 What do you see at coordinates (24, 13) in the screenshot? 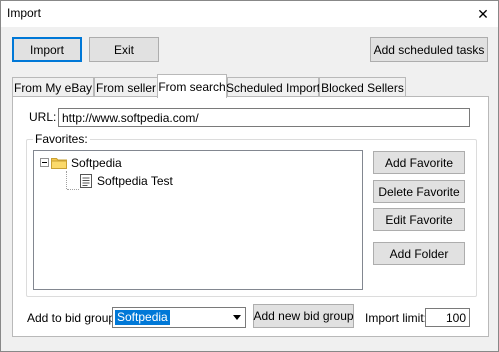
I see `window-title: Import` at bounding box center [24, 13].